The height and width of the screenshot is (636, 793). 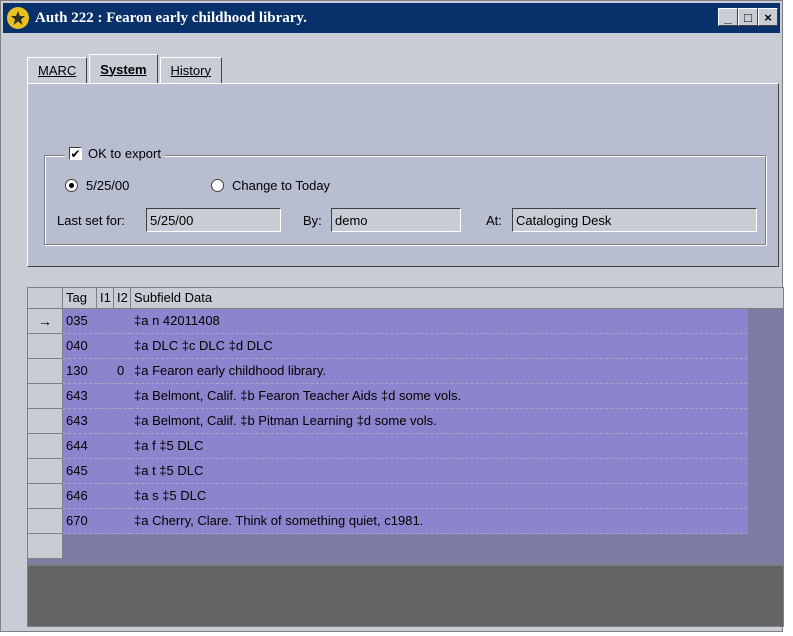 What do you see at coordinates (217, 185) in the screenshot?
I see `radio-today-button` at bounding box center [217, 185].